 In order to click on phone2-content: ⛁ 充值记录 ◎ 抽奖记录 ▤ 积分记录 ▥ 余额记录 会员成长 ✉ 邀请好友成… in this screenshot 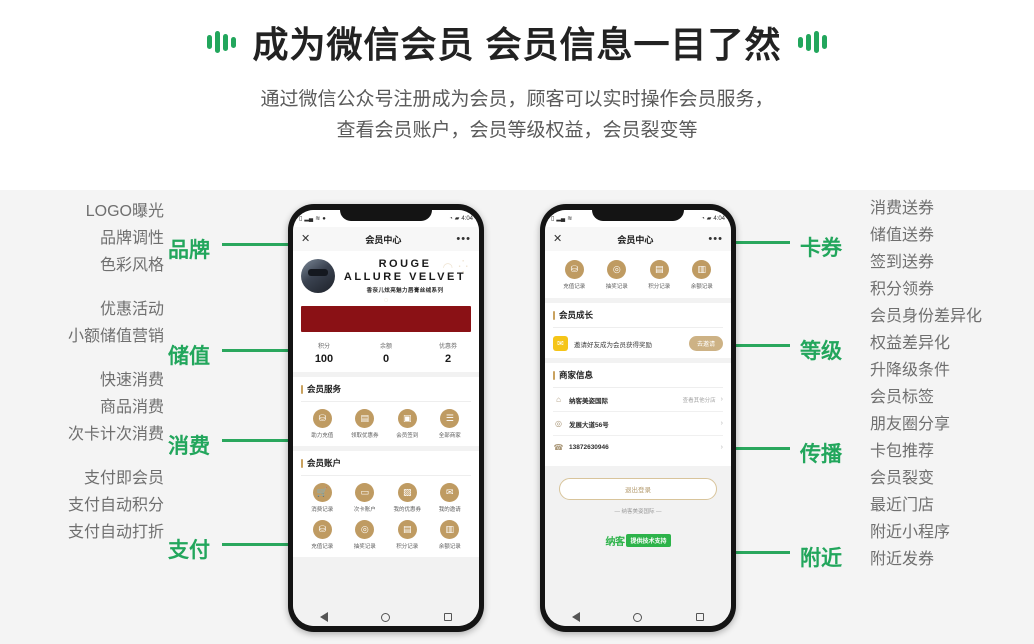, I will do `click(638, 429)`.